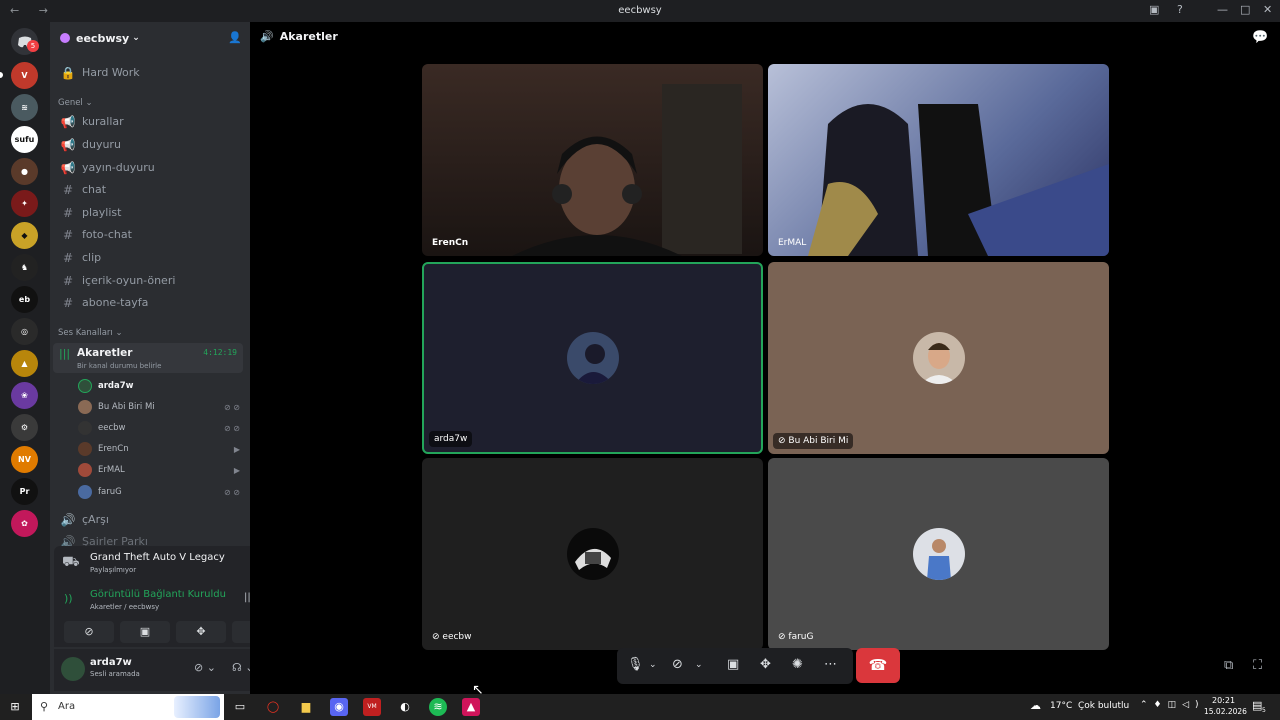 The width and height of the screenshot is (1280, 720). I want to click on task-view-icon: ▭, so click(240, 707).